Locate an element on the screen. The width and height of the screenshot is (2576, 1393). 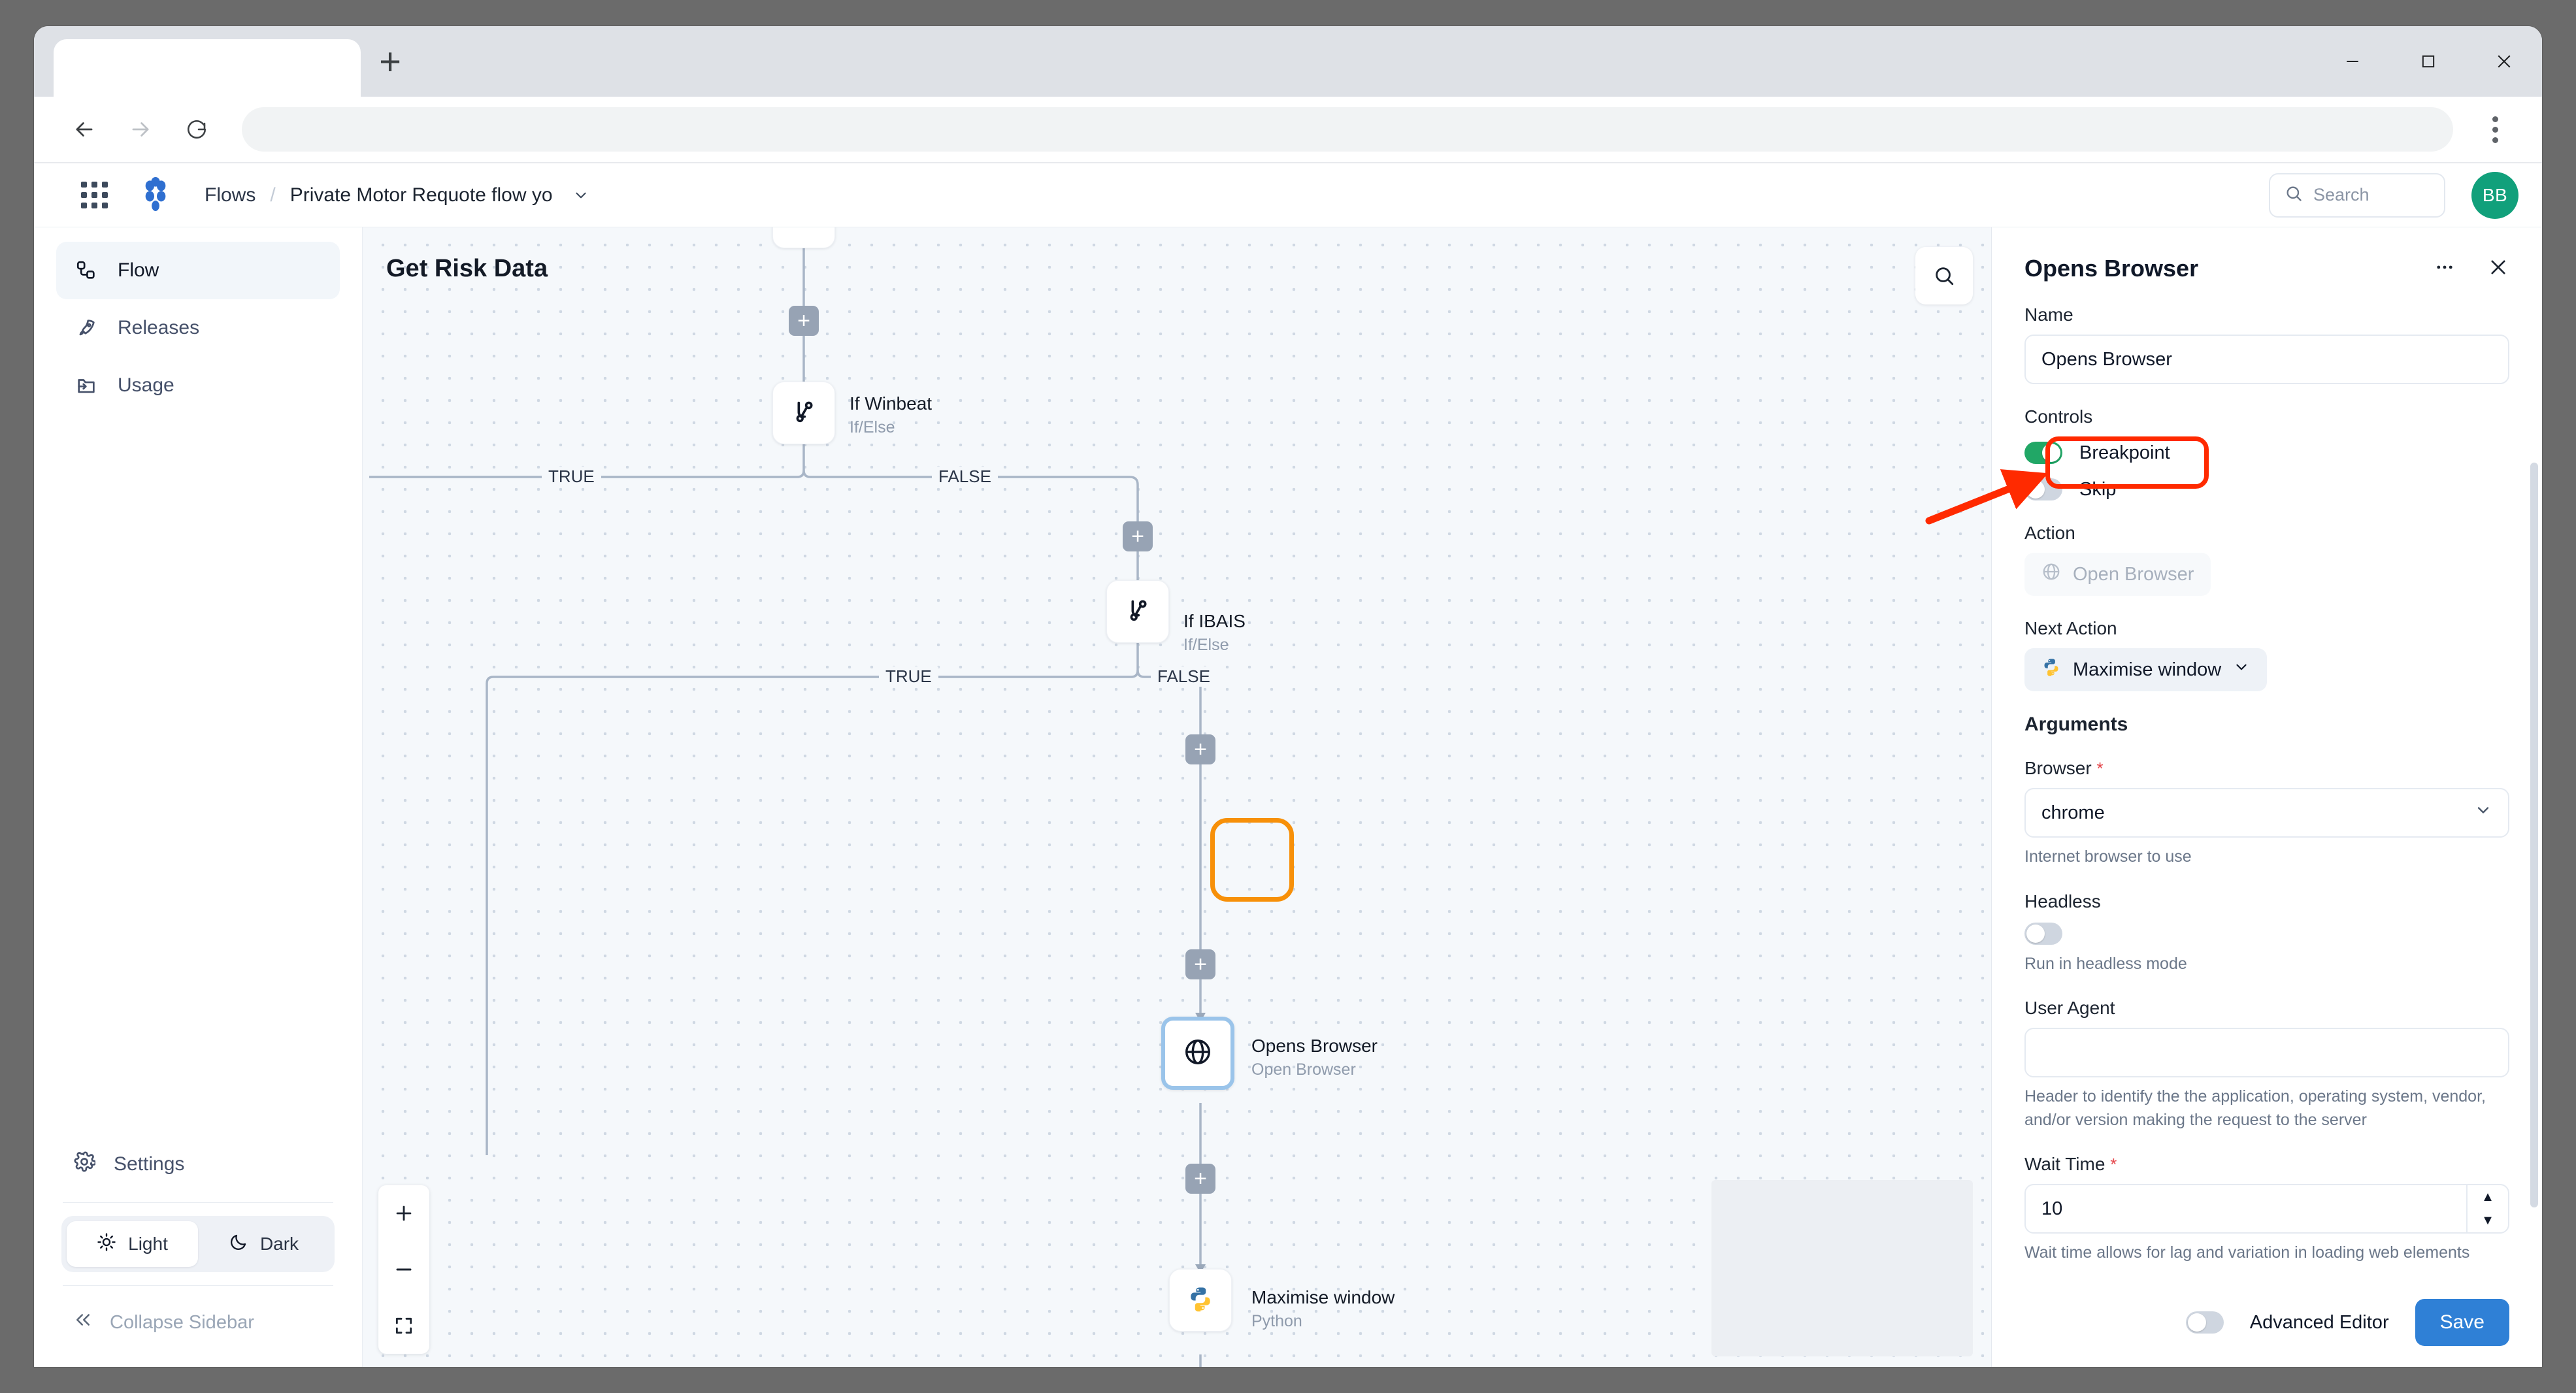
browser-toolbar is located at coordinates (1288, 130).